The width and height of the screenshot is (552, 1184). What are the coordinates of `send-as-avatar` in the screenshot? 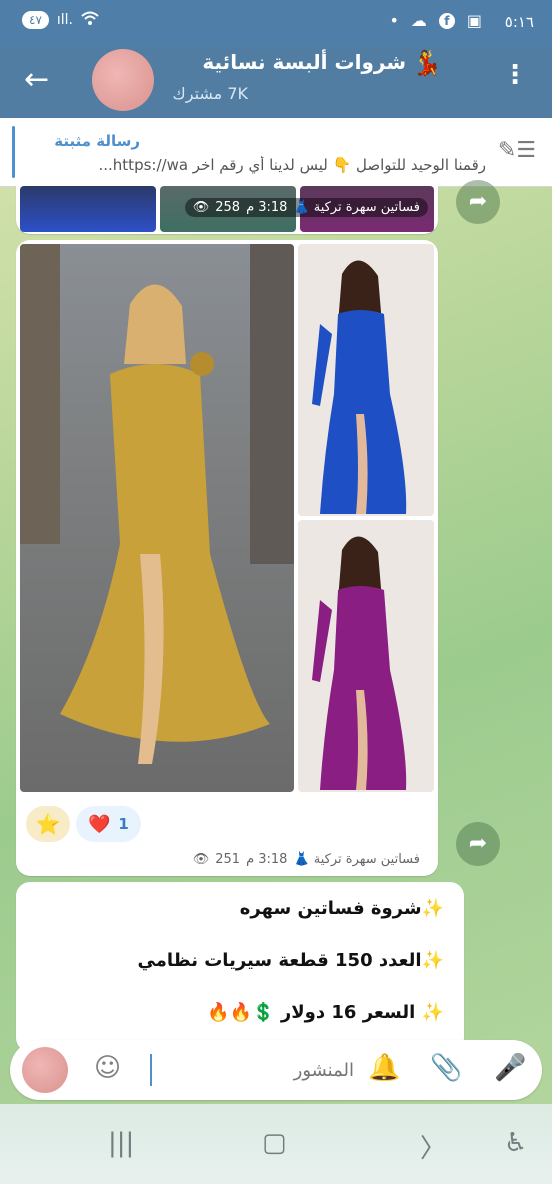 It's located at (45, 1070).